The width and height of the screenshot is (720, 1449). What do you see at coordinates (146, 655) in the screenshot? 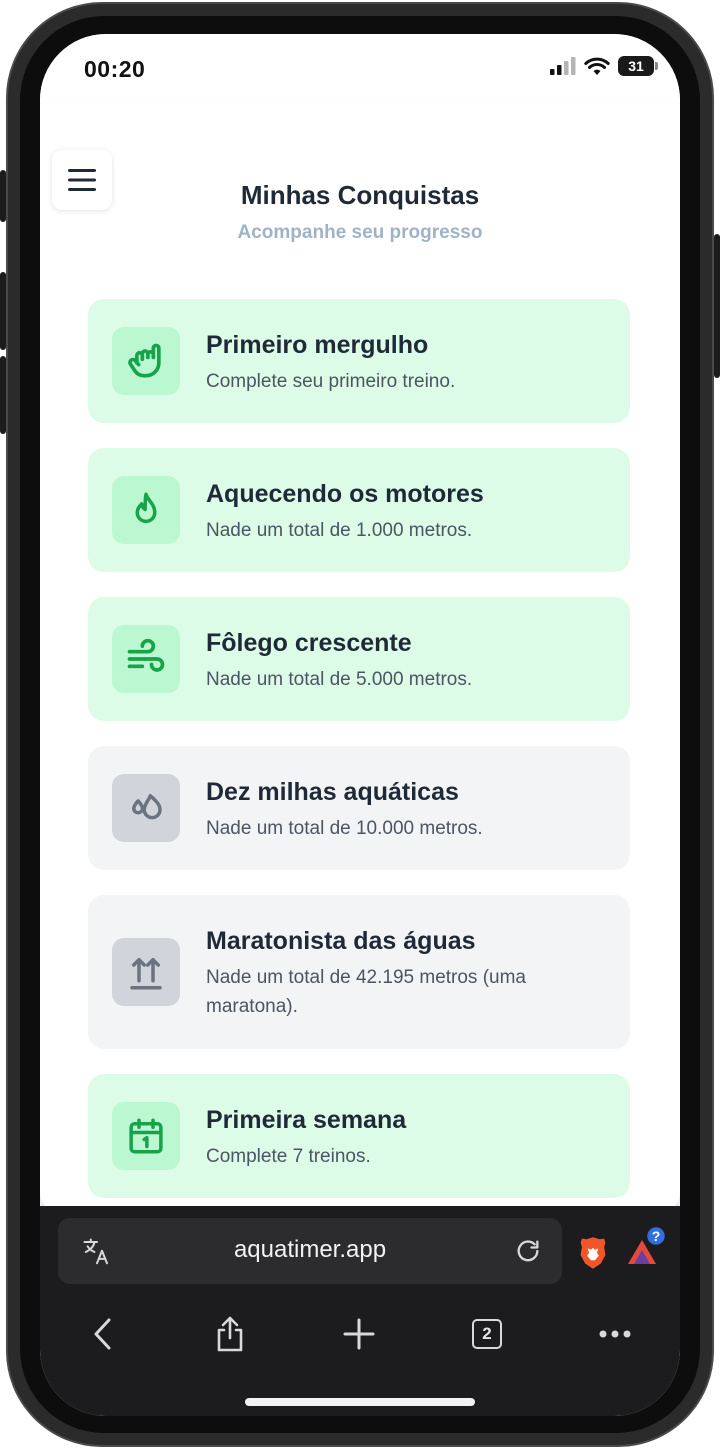
I see `wind-icon` at bounding box center [146, 655].